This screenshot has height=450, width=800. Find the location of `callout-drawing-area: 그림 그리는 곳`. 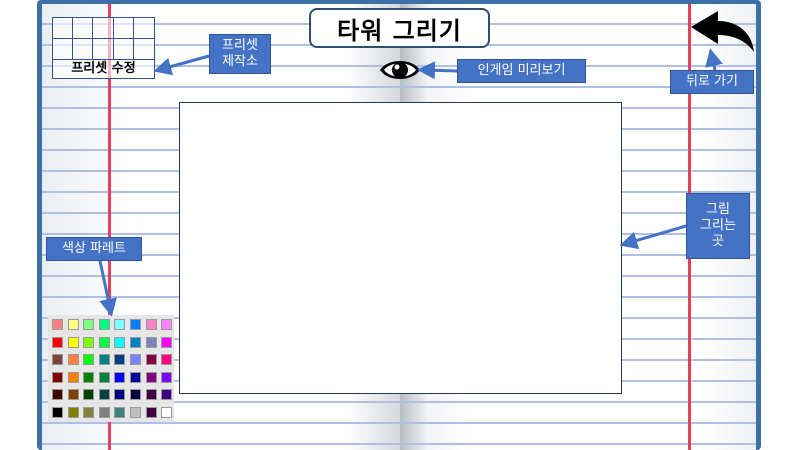

callout-drawing-area: 그림 그리는 곳 is located at coordinates (718, 226).